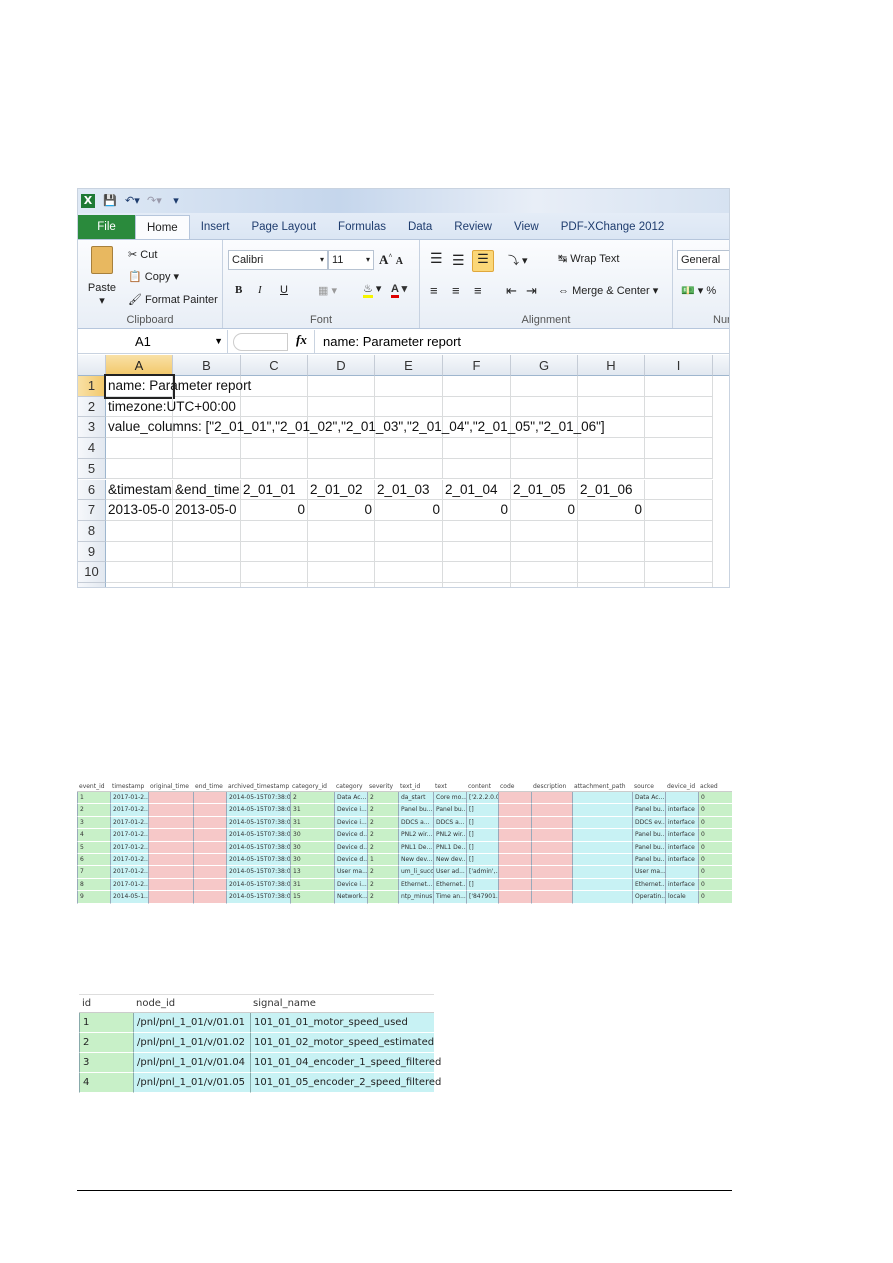  Describe the element at coordinates (341, 585) in the screenshot. I see `cell-D11` at that location.